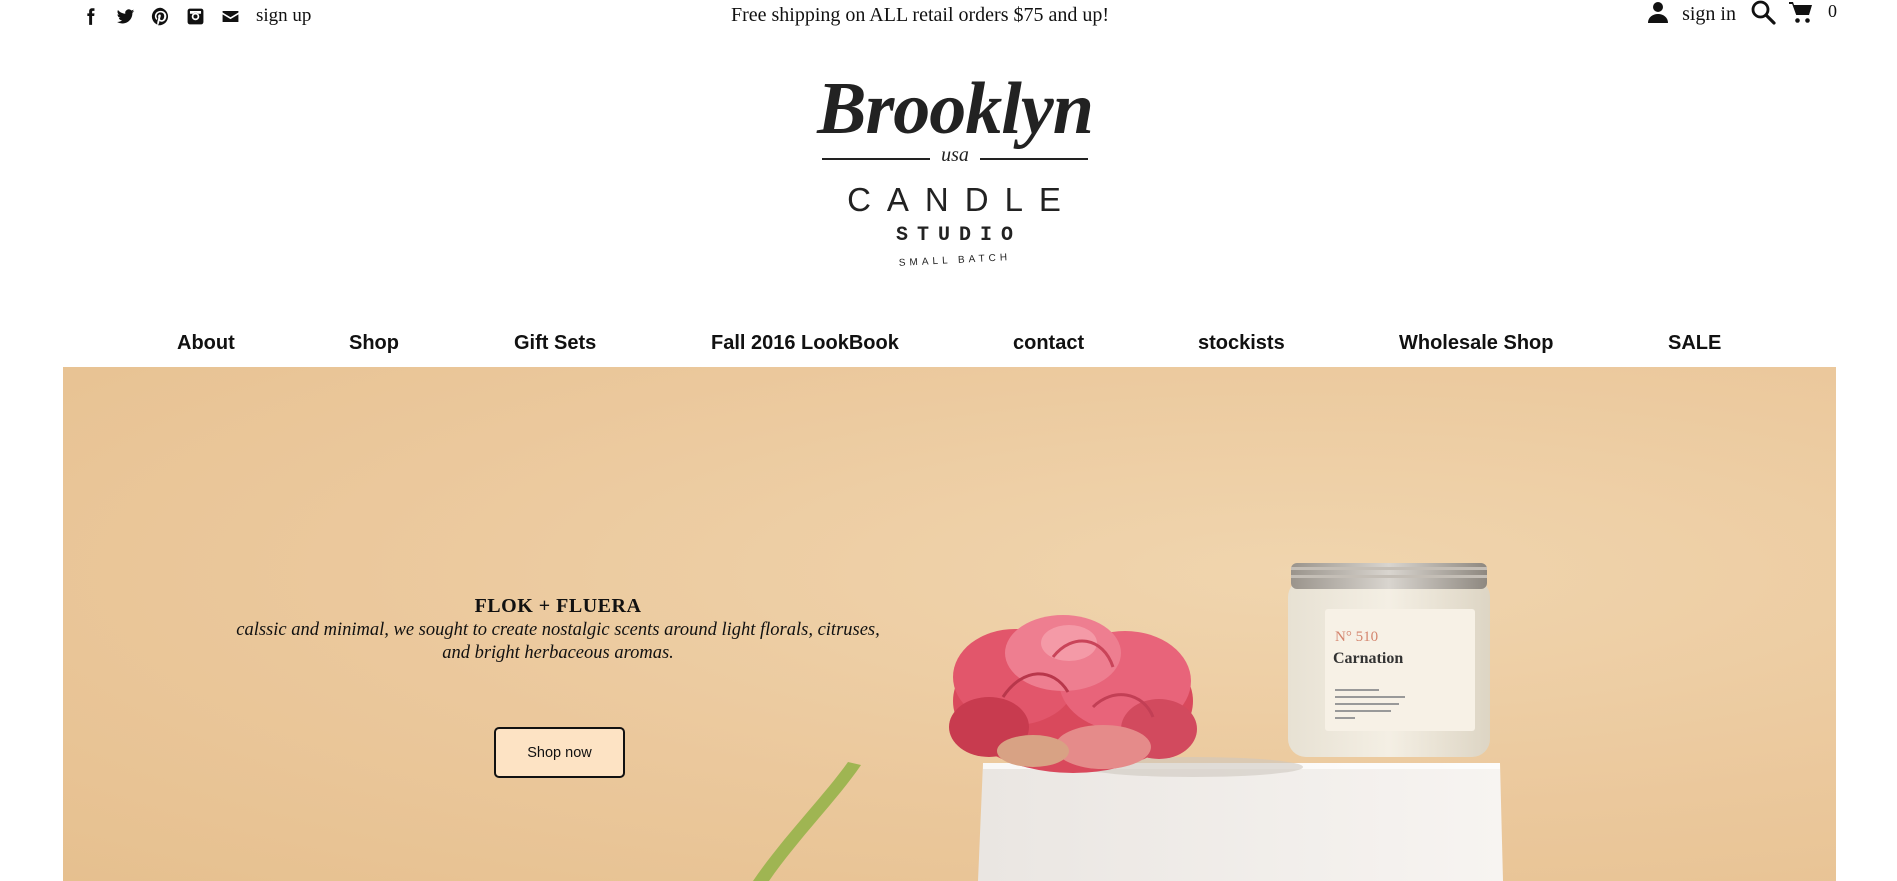 The width and height of the screenshot is (1897, 881). I want to click on logo-small-batch-text: SMALL BATCH, so click(955, 260).